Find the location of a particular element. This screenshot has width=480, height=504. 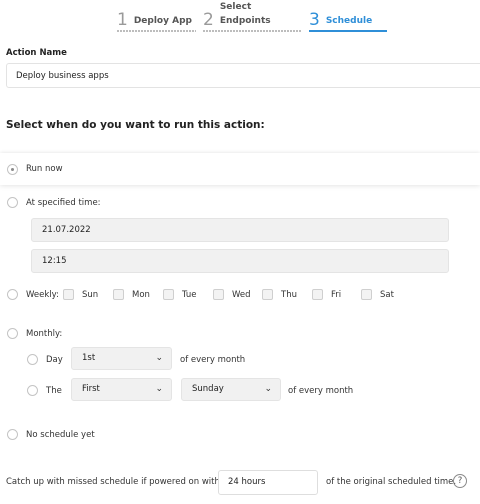

weekday-label-mon: Mon is located at coordinates (141, 295).